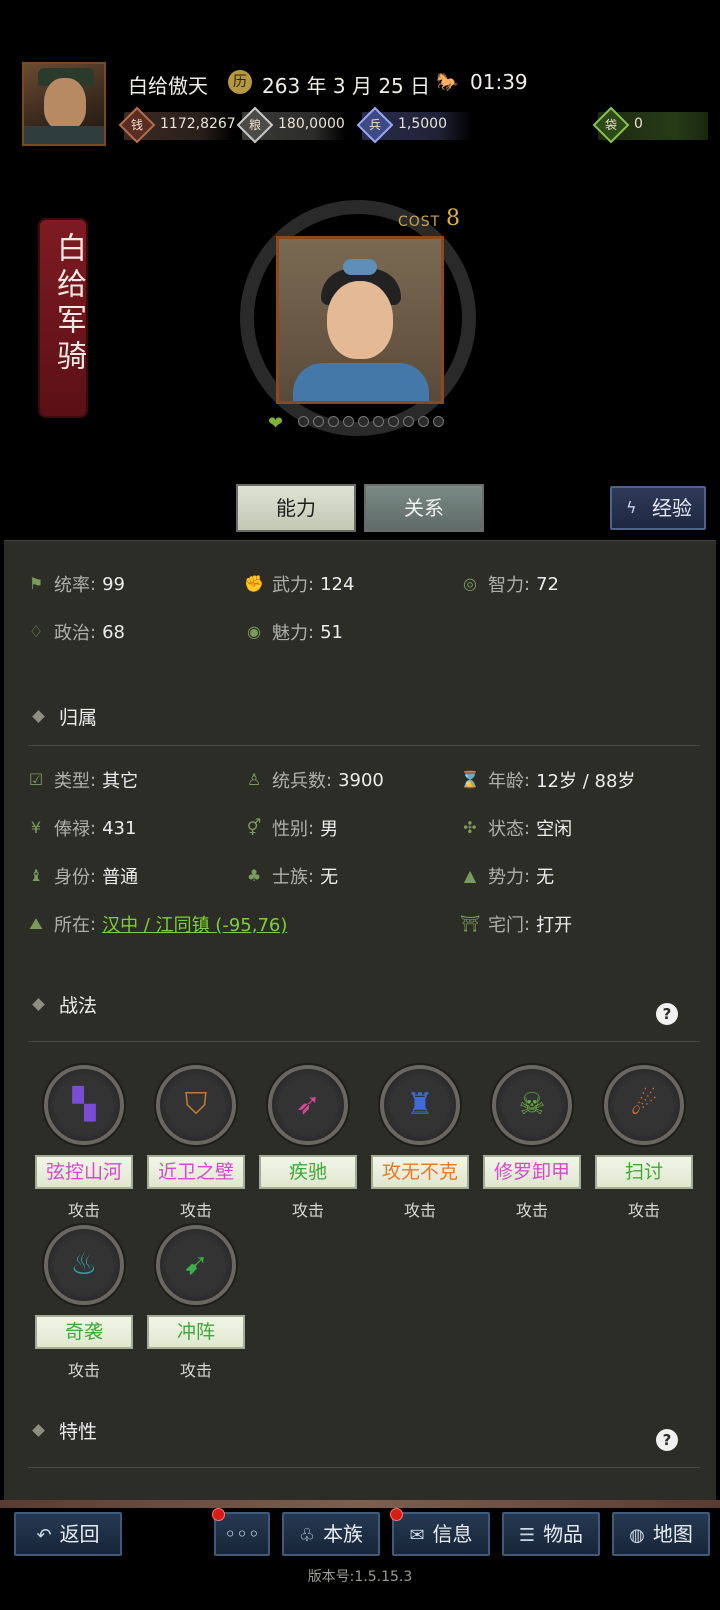 The width and height of the screenshot is (720, 1610). Describe the element at coordinates (661, 1534) in the screenshot. I see `map-button: ◍ 地图` at that location.